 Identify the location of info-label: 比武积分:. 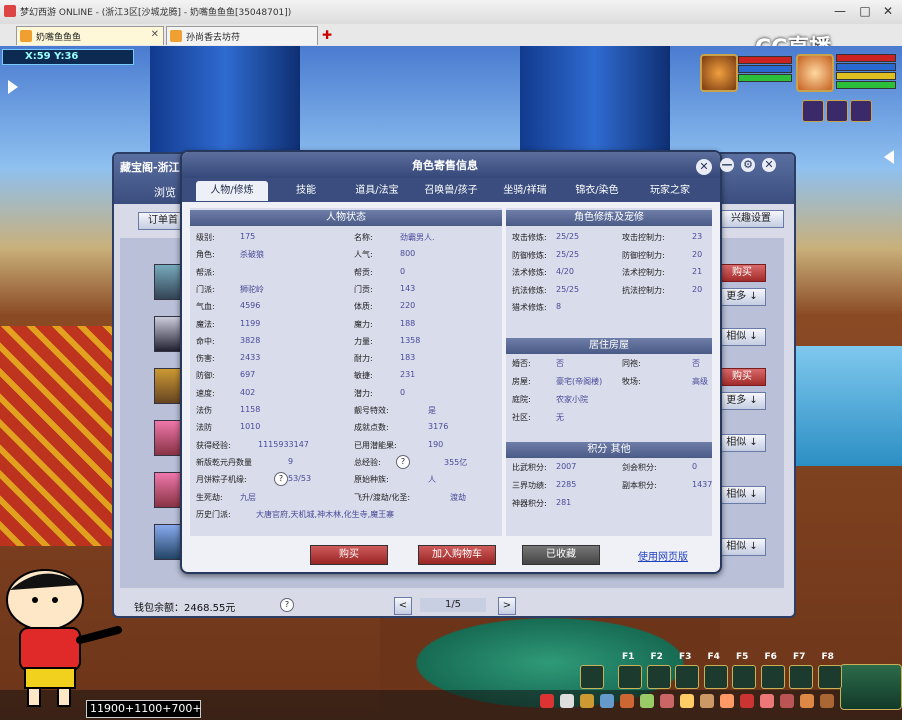
(529, 467).